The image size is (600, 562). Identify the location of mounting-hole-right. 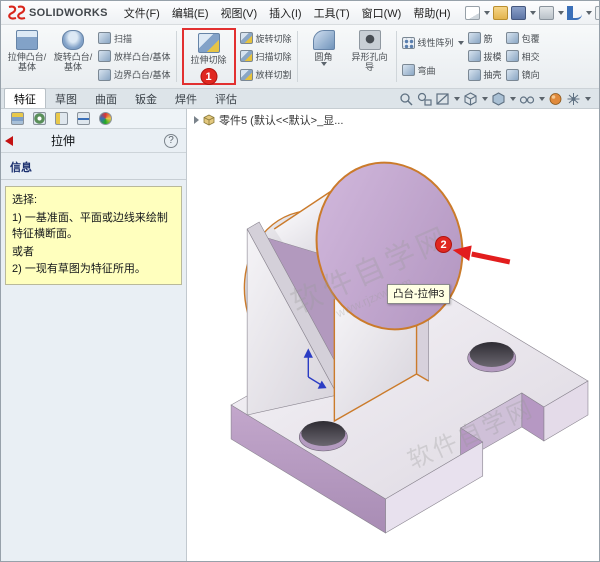
(492, 357).